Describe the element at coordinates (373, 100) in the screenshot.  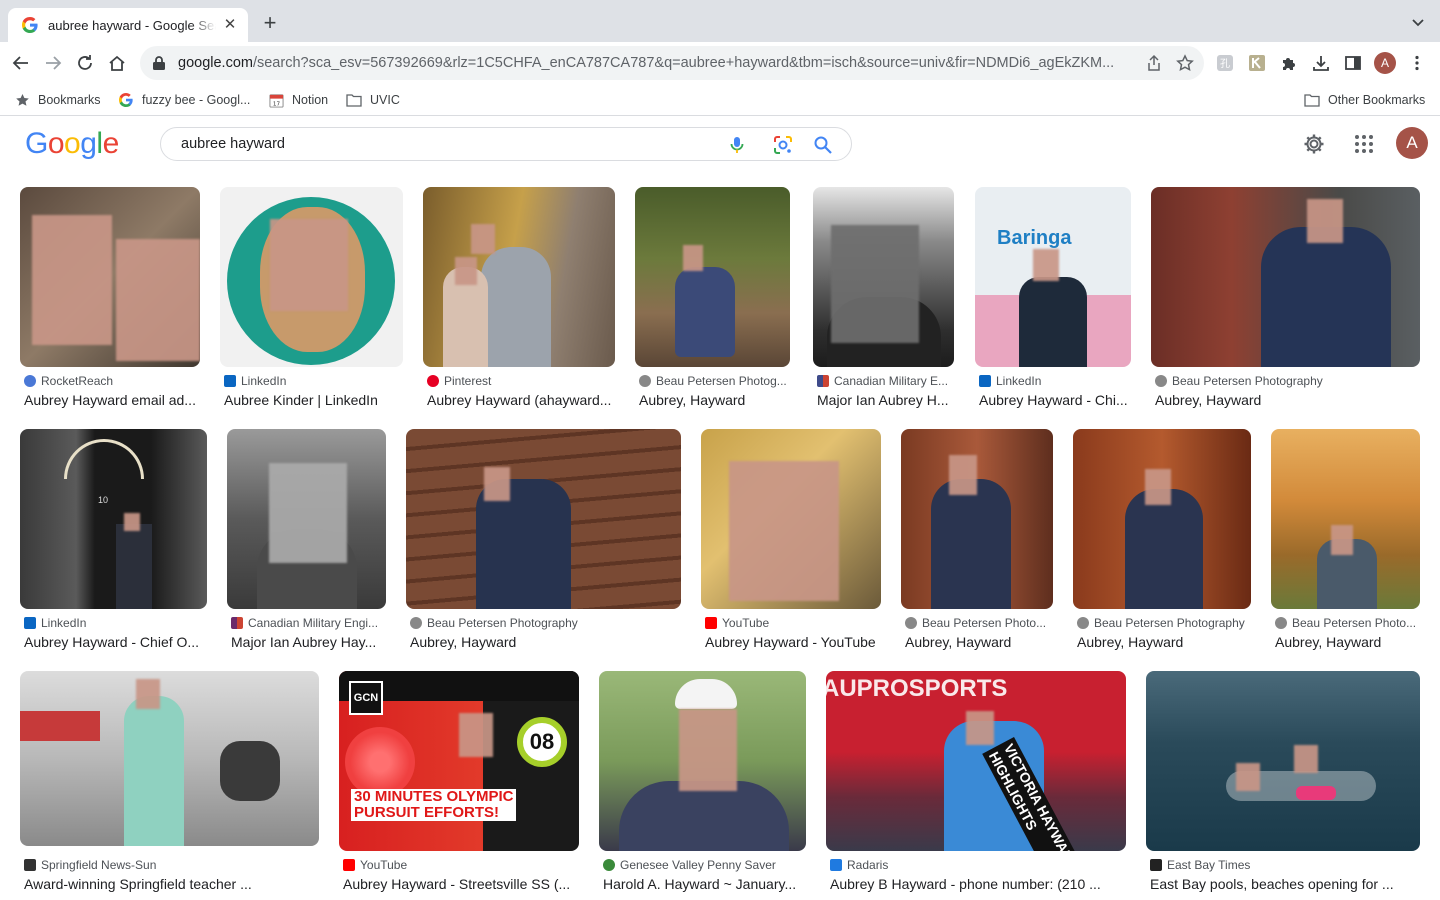
I see `bookmark-uvic: UVIC` at that location.